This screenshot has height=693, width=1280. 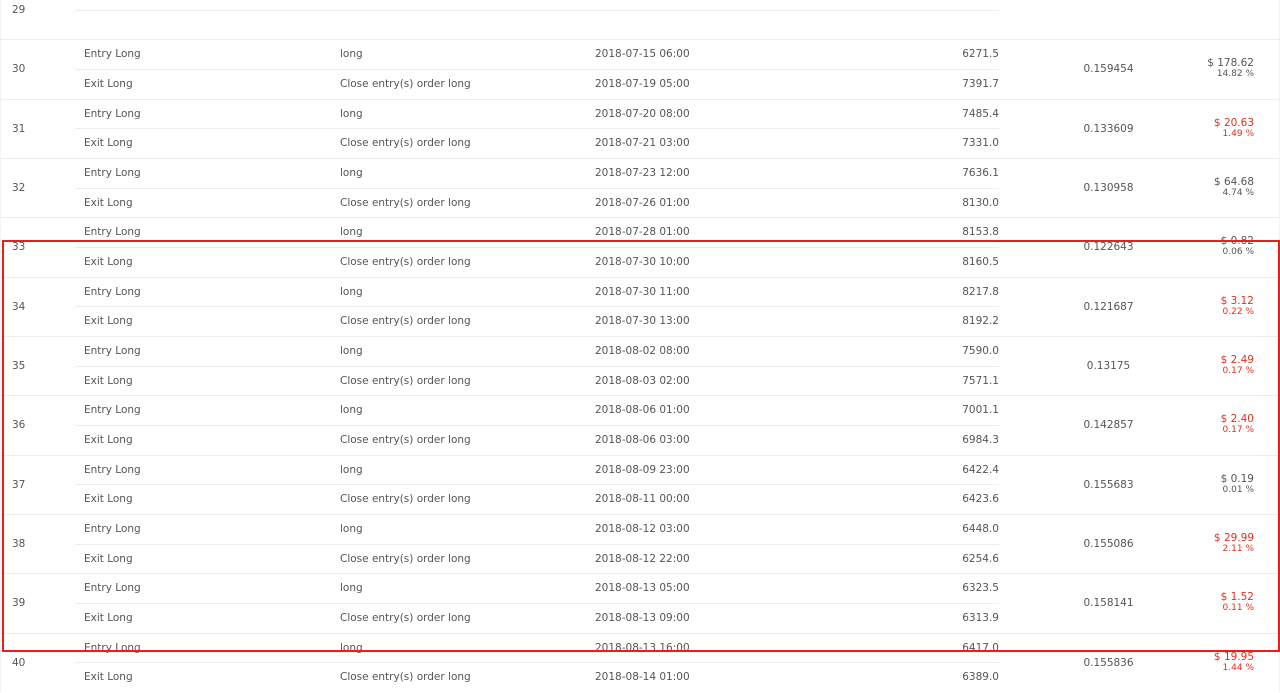 I want to click on trade-row: 29, so click(x=640, y=20).